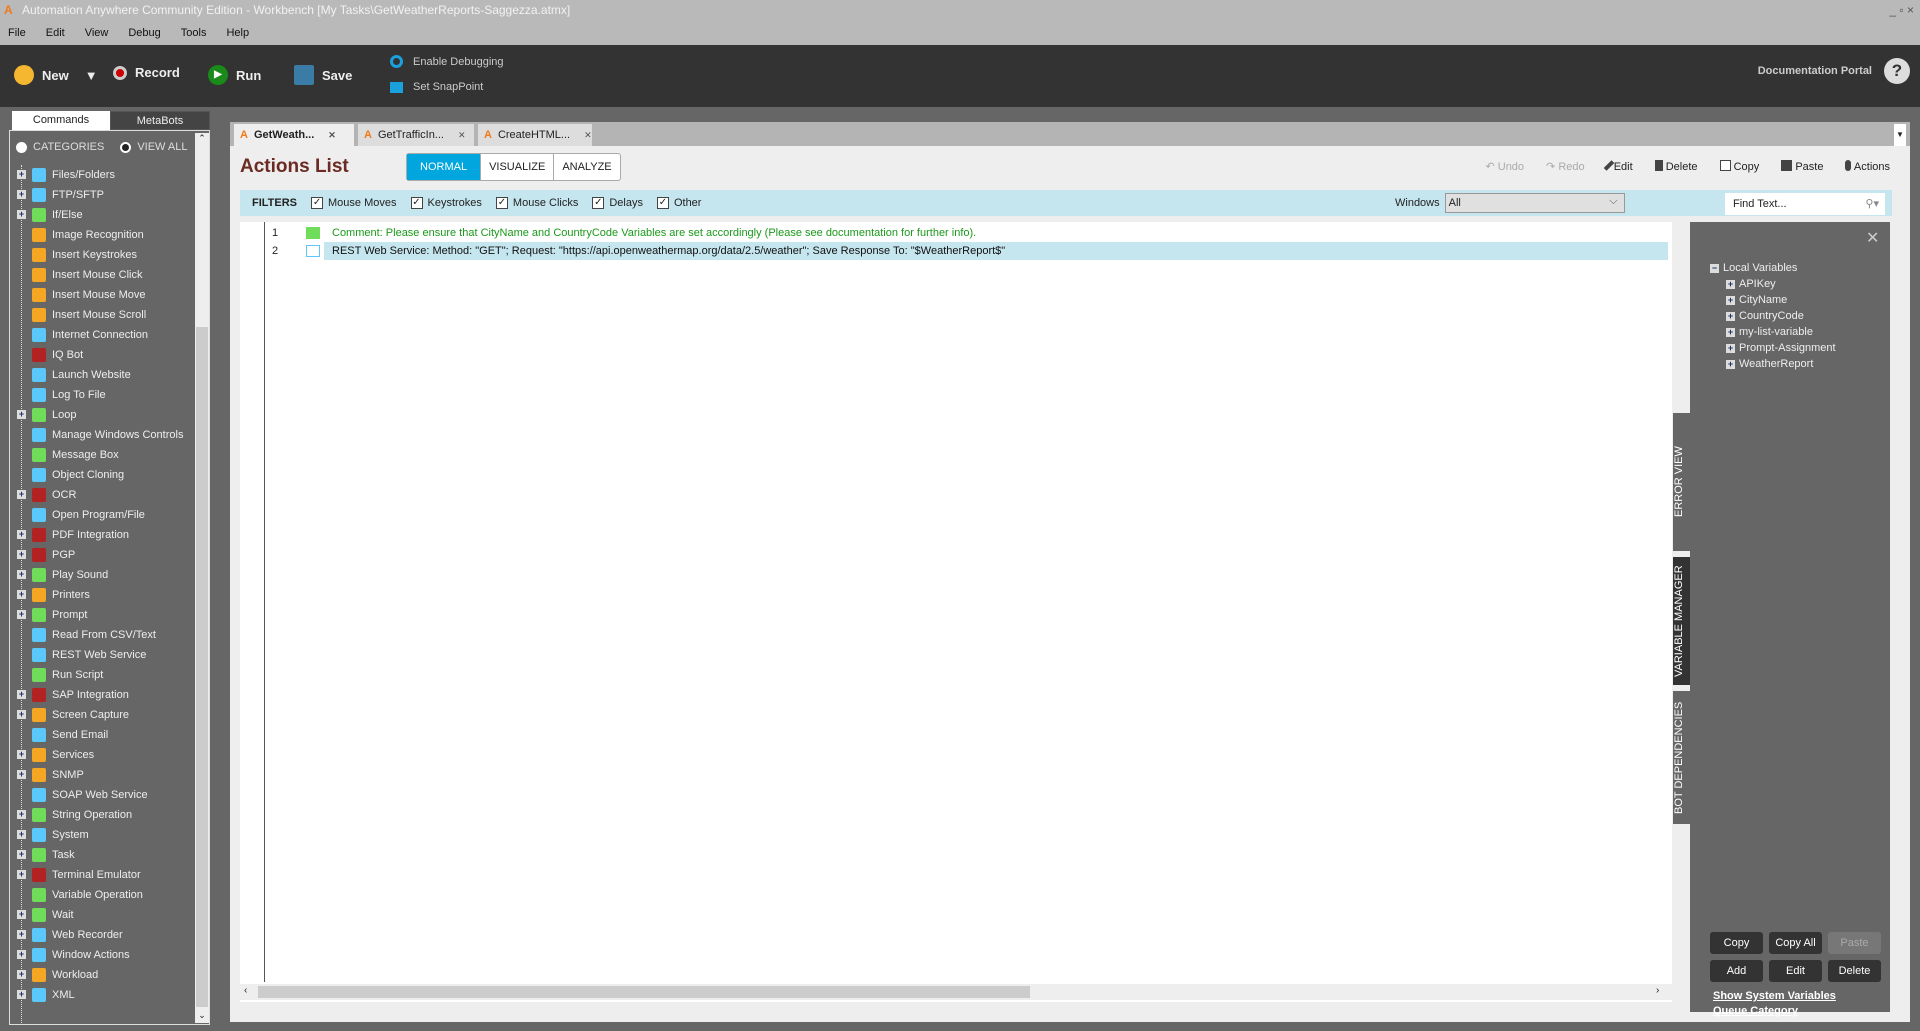  What do you see at coordinates (1795, 348) in the screenshot?
I see `variable-item: + Prompt-Assignment` at bounding box center [1795, 348].